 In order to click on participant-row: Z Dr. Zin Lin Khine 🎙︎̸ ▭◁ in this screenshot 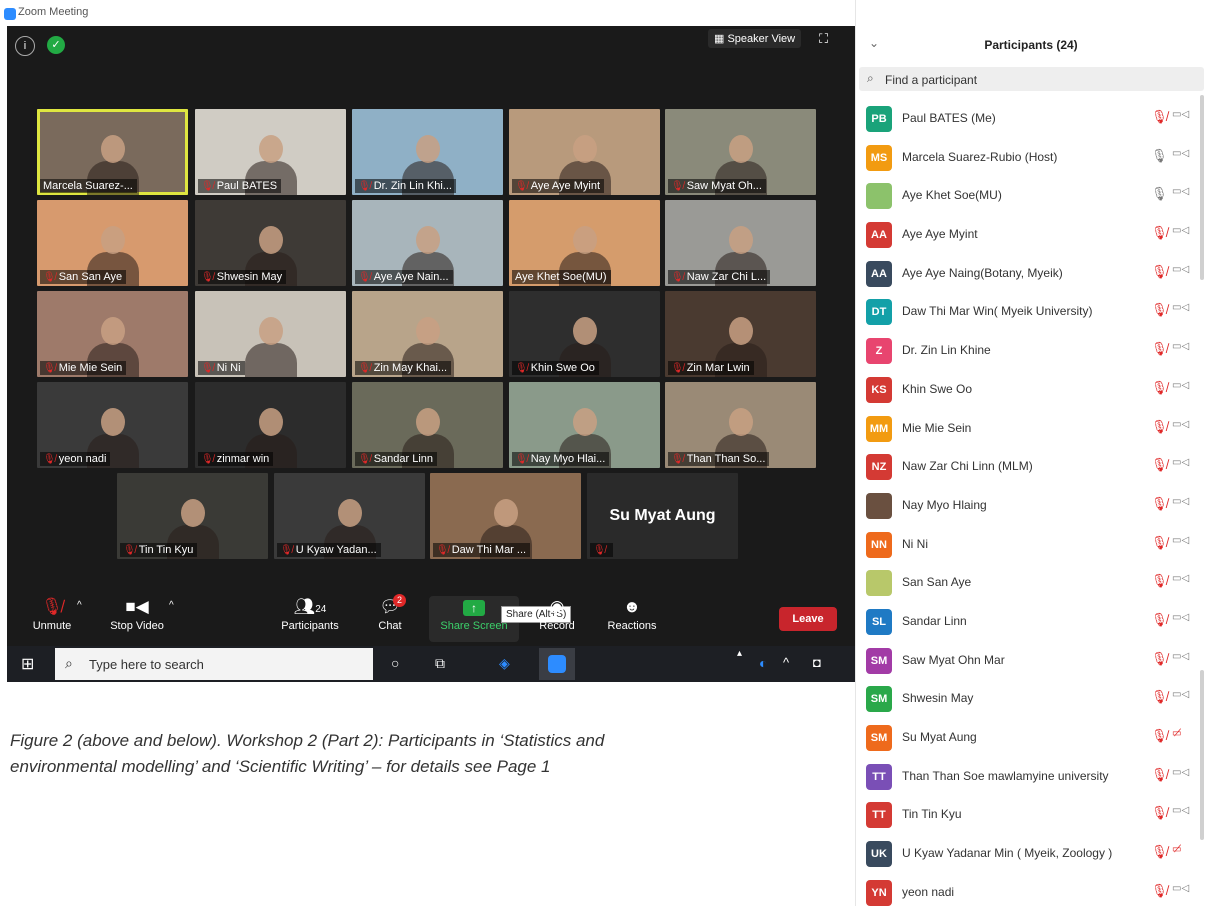, I will do `click(1026, 350)`.